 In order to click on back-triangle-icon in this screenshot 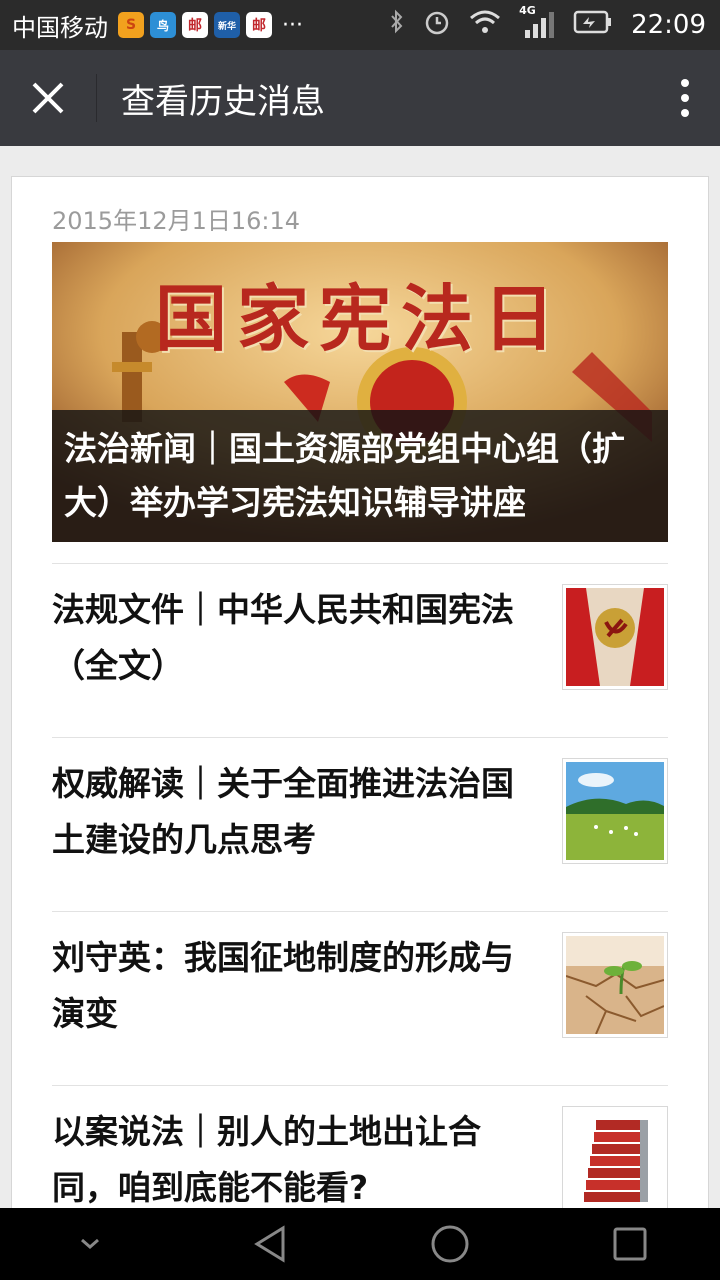, I will do `click(269, 1244)`.